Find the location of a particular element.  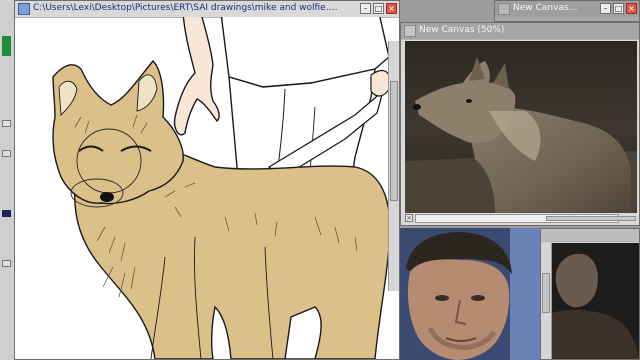

bottom-right-reference-image is located at coordinates (595, 301).